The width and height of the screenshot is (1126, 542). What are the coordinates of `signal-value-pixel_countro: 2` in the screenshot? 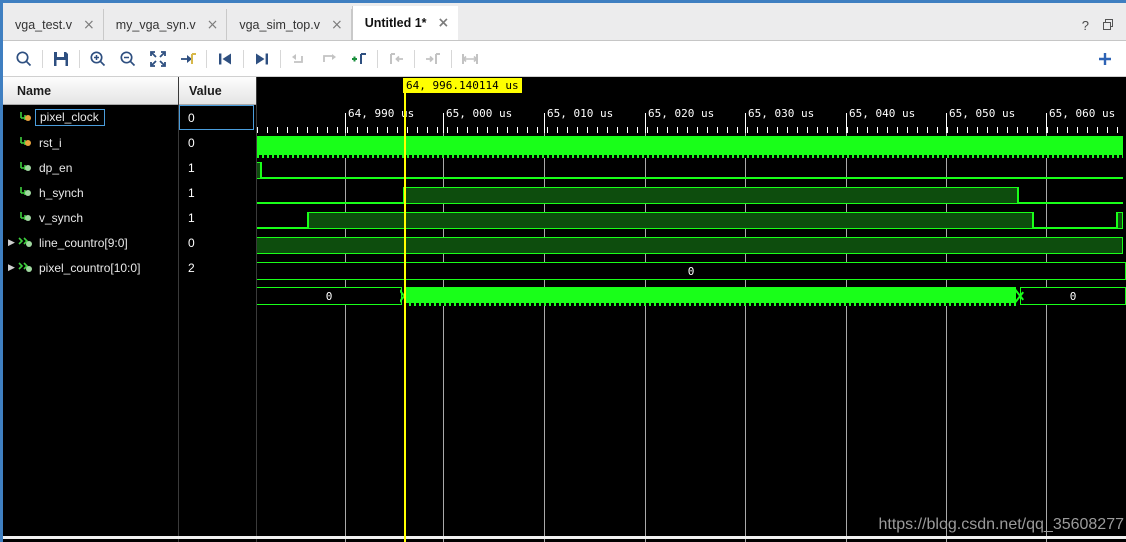 It's located at (217, 267).